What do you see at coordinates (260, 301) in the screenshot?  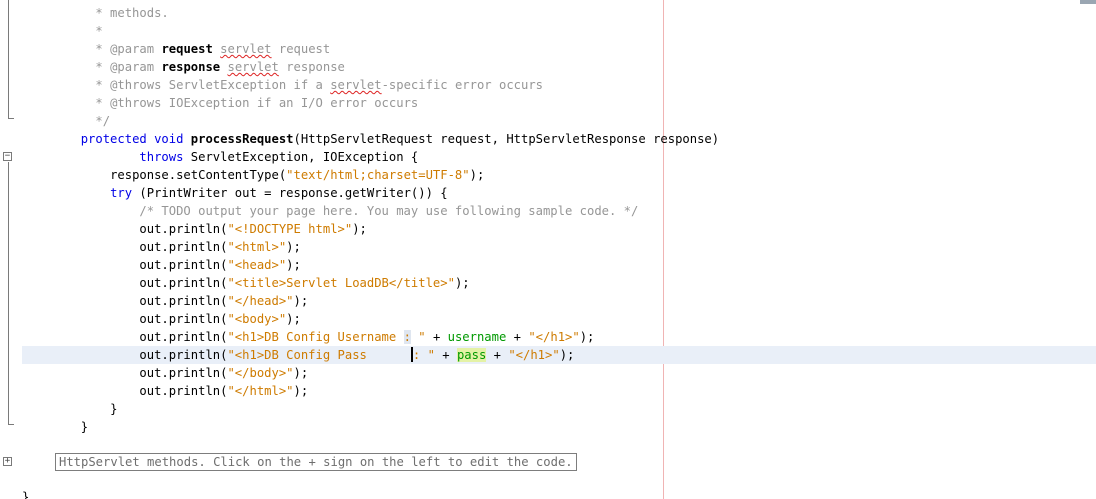 I see `string-literal: "</head>"` at bounding box center [260, 301].